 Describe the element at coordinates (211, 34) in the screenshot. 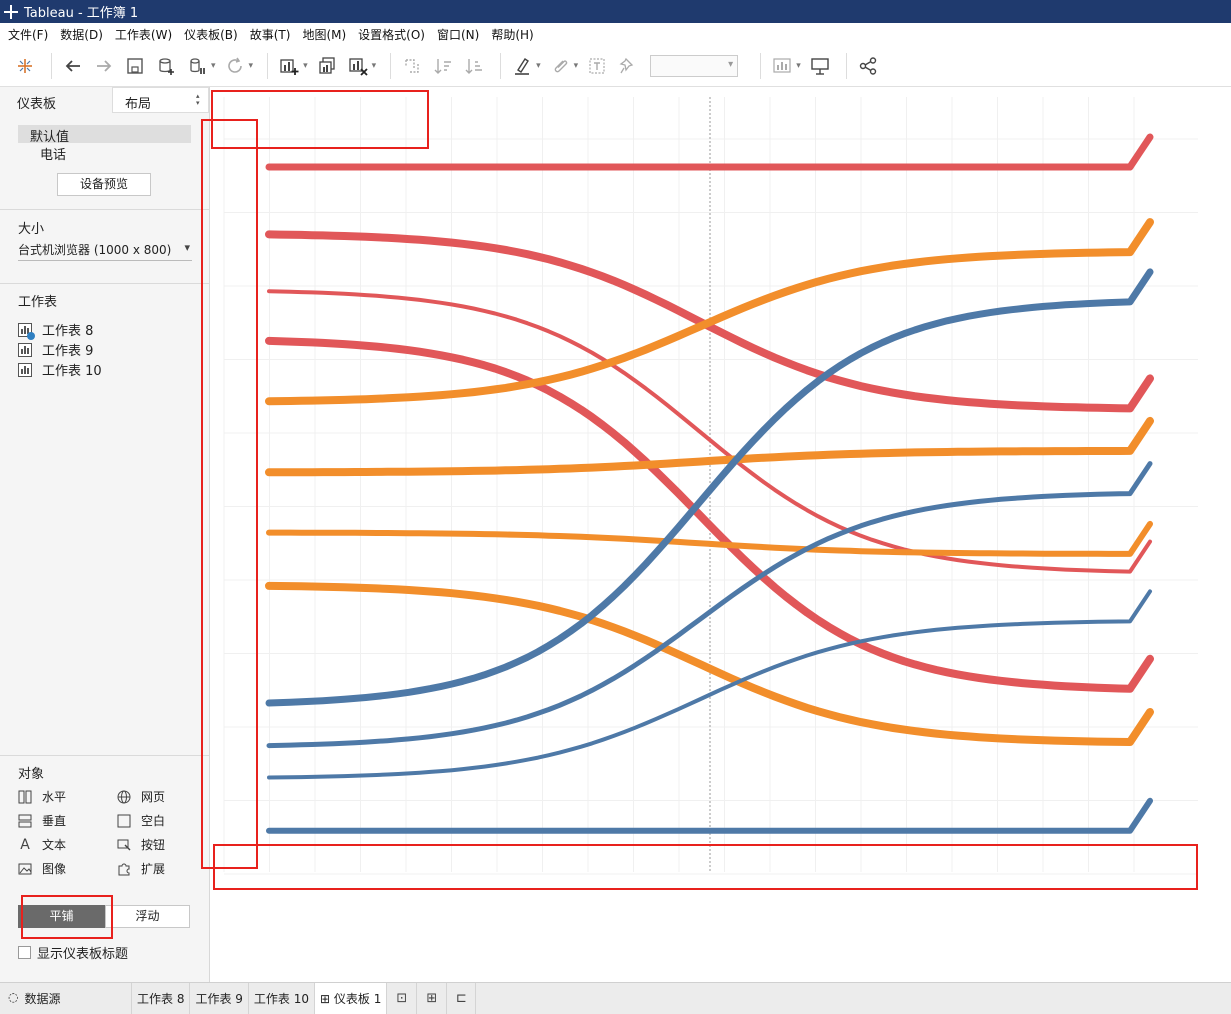

I see `menu-dashboard: 仪表板(B)` at that location.